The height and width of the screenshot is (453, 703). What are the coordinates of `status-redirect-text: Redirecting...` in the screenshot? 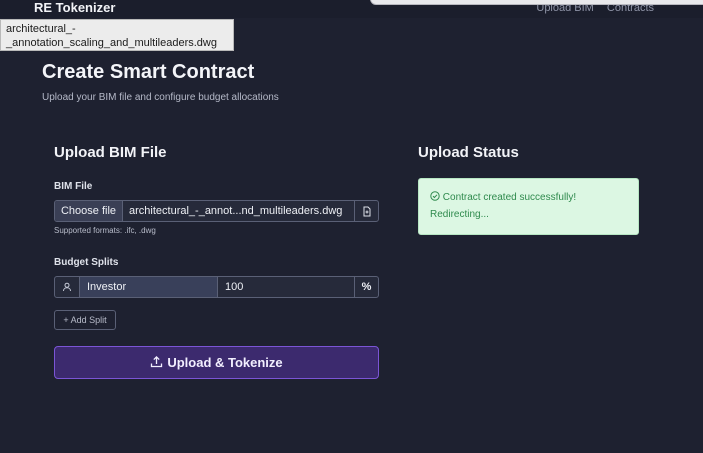 It's located at (459, 214).